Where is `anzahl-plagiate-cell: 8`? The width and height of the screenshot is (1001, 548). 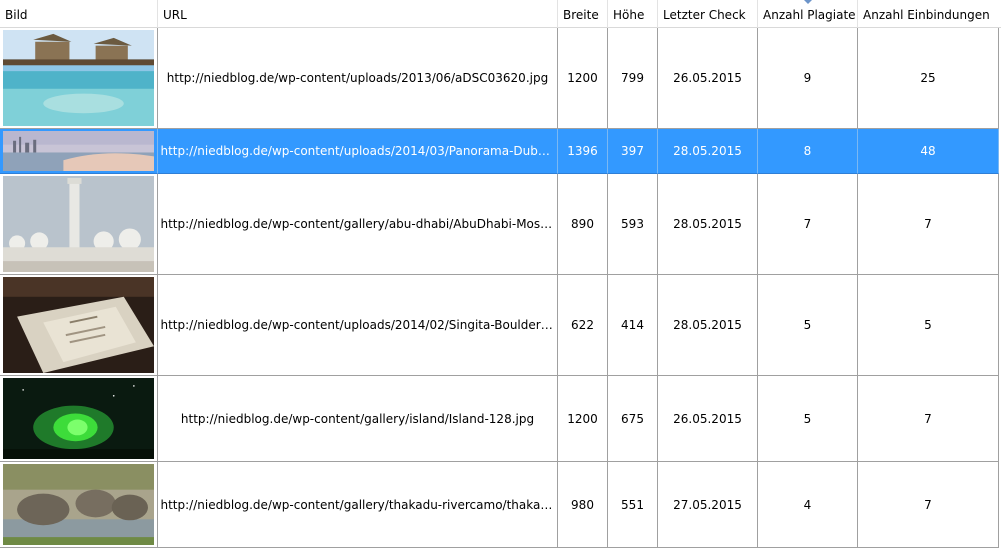
anzahl-plagiate-cell: 8 is located at coordinates (808, 151).